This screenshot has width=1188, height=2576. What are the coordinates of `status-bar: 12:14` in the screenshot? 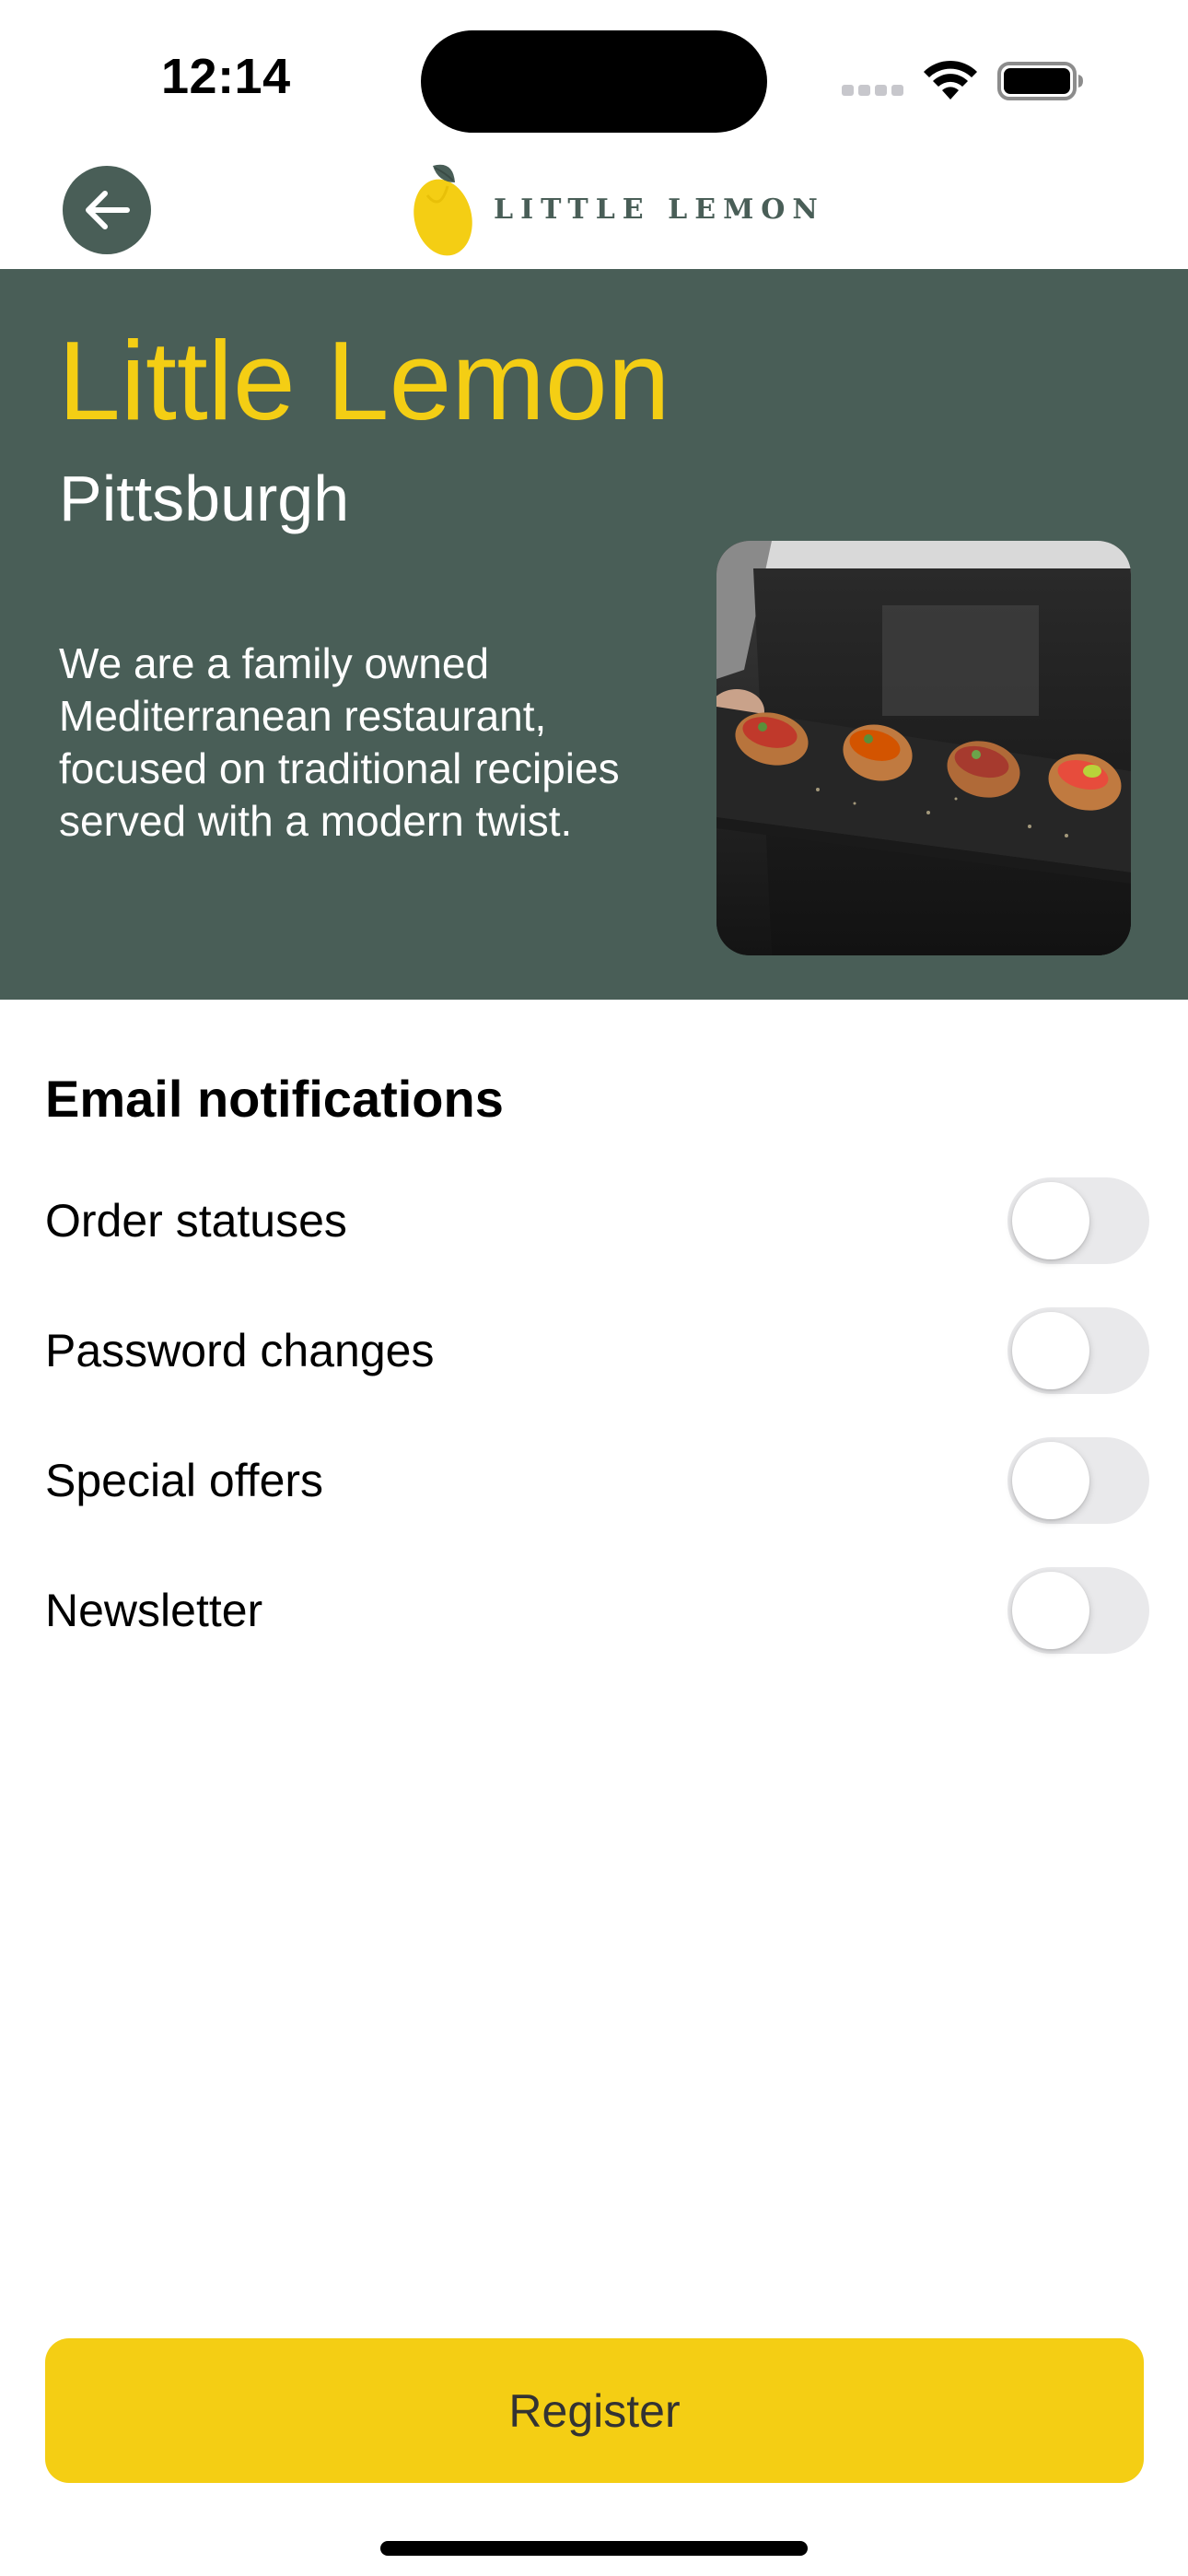 It's located at (594, 73).